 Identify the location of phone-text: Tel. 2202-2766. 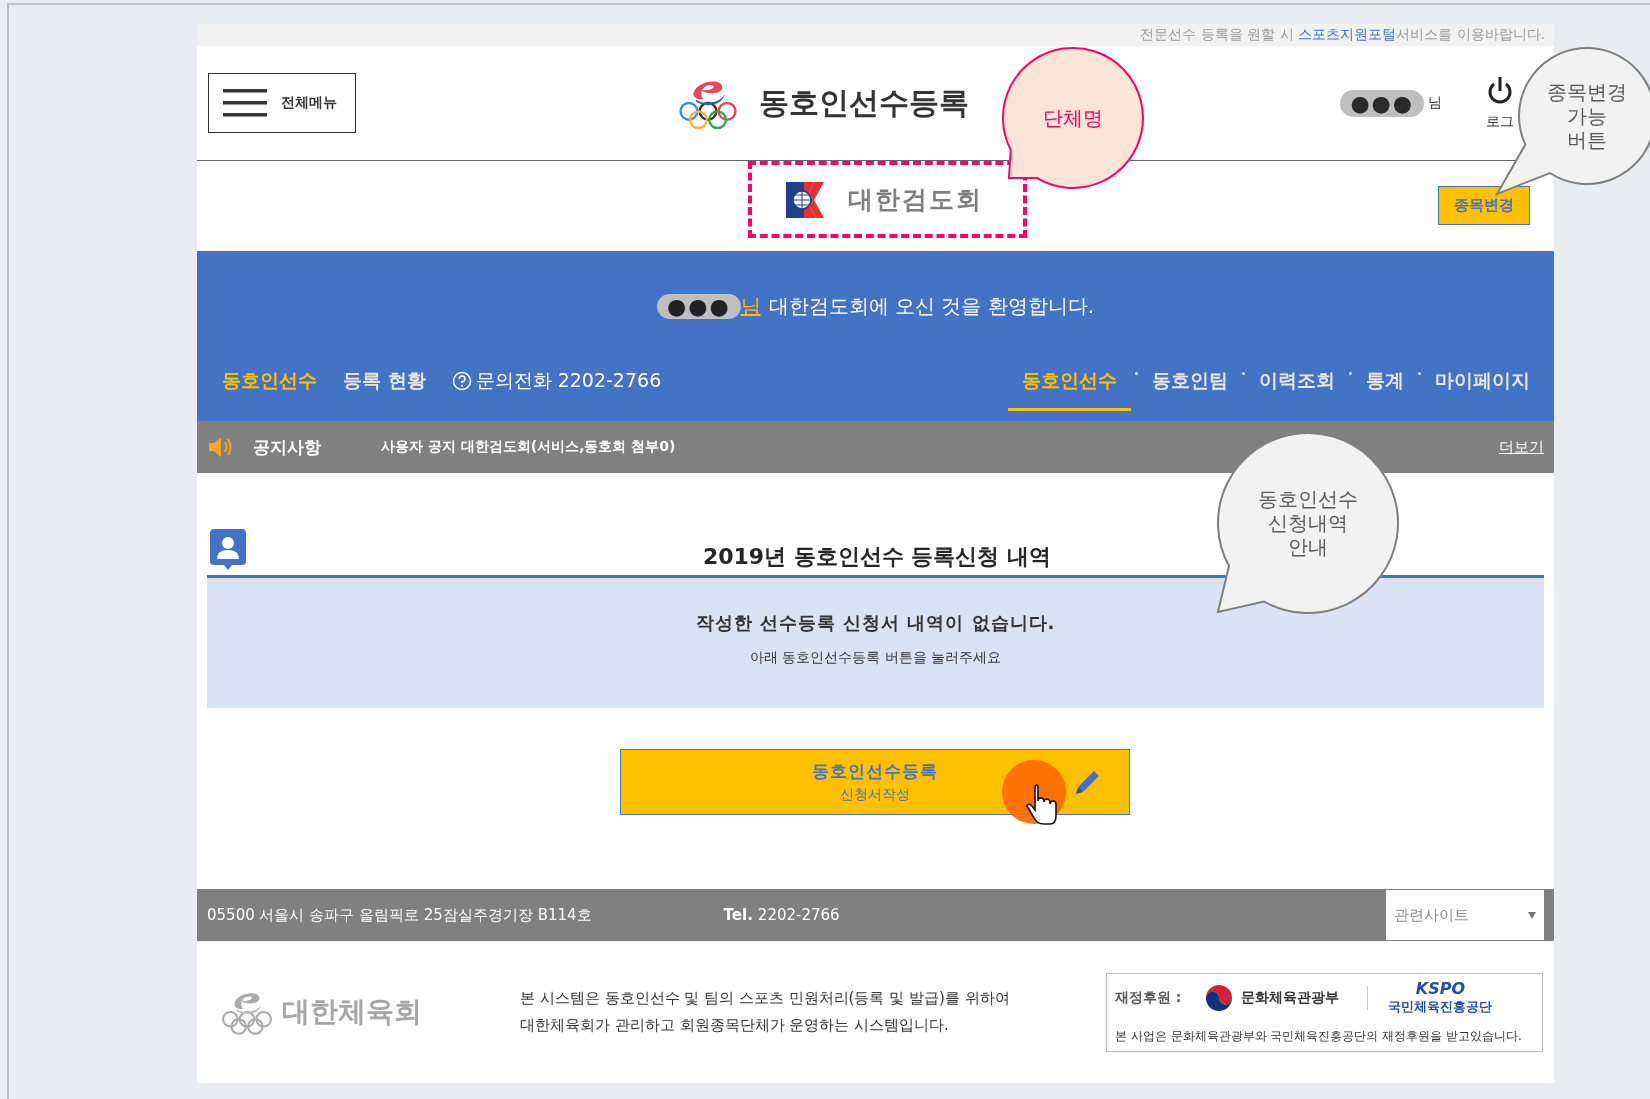
(781, 915).